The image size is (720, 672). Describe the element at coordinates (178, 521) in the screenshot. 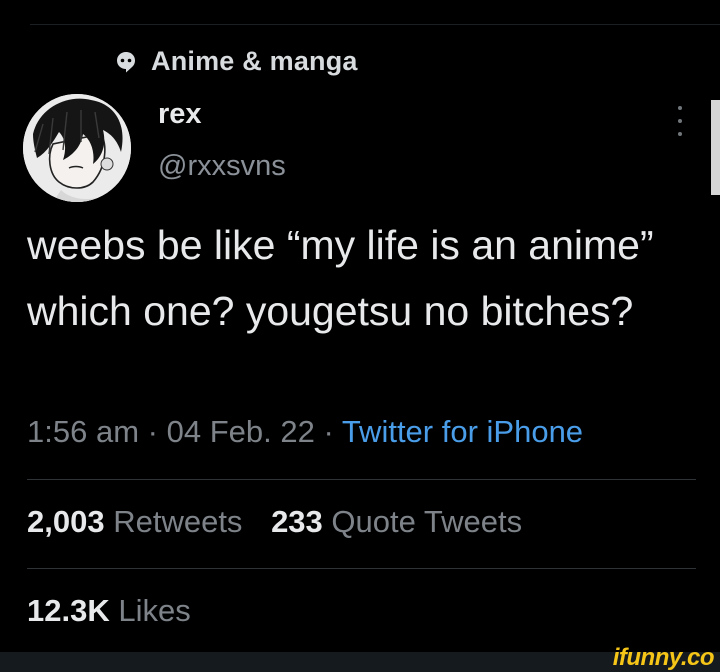

I see `retweets-label: Retweets` at that location.